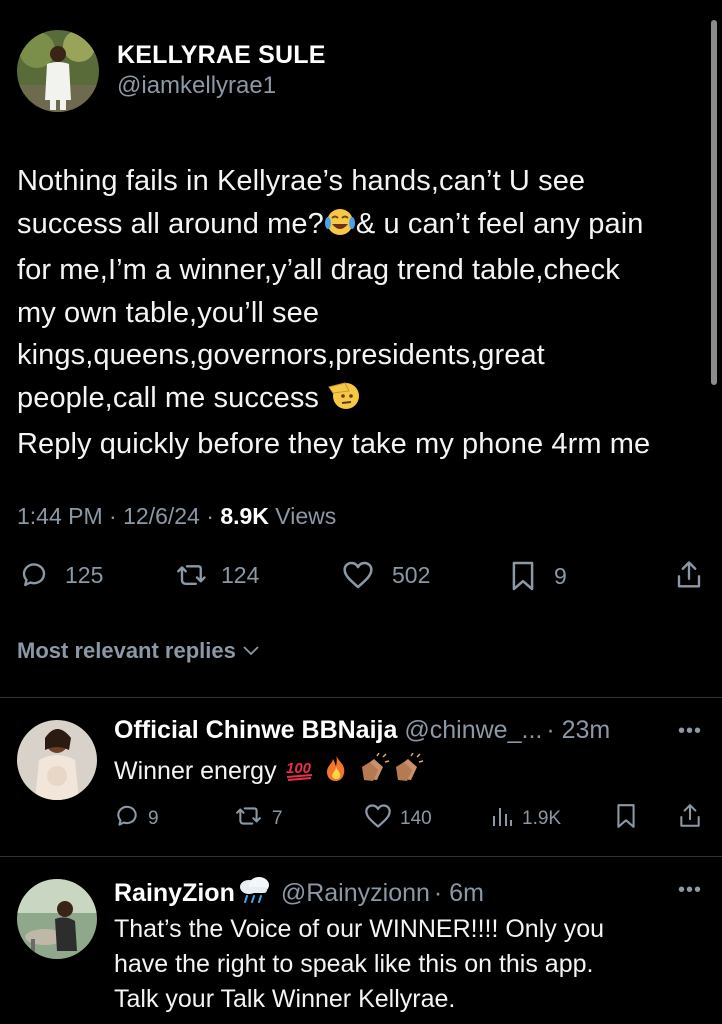 This screenshot has height=1024, width=722. I want to click on reply-time: · 6m, so click(459, 893).